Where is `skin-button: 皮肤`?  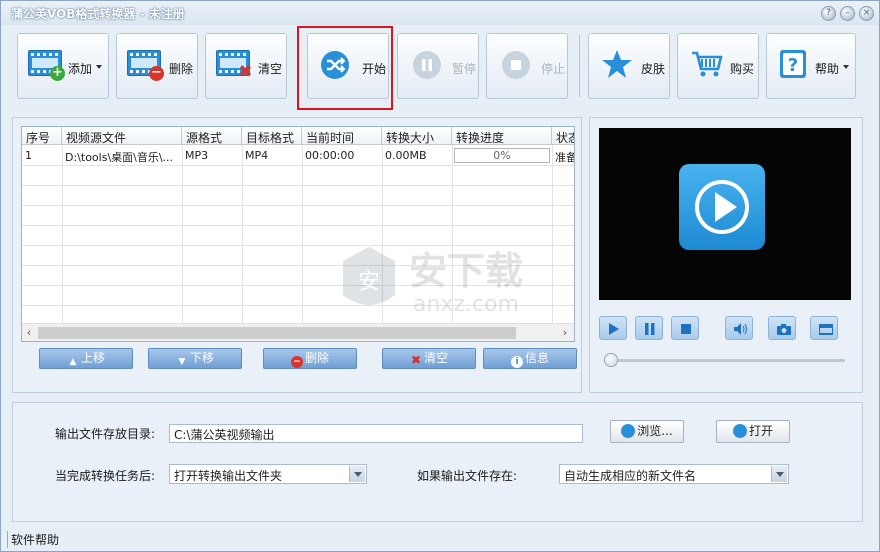 skin-button: 皮肤 is located at coordinates (629, 66).